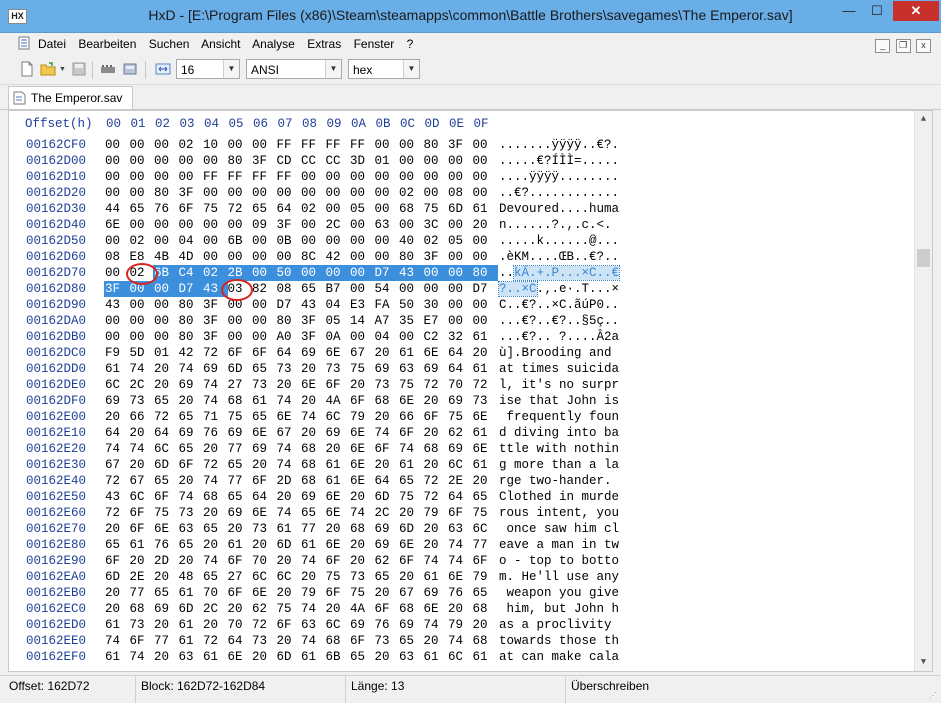 This screenshot has width=941, height=703. Describe the element at coordinates (191, 145) in the screenshot. I see `hex-byte: 02` at that location.